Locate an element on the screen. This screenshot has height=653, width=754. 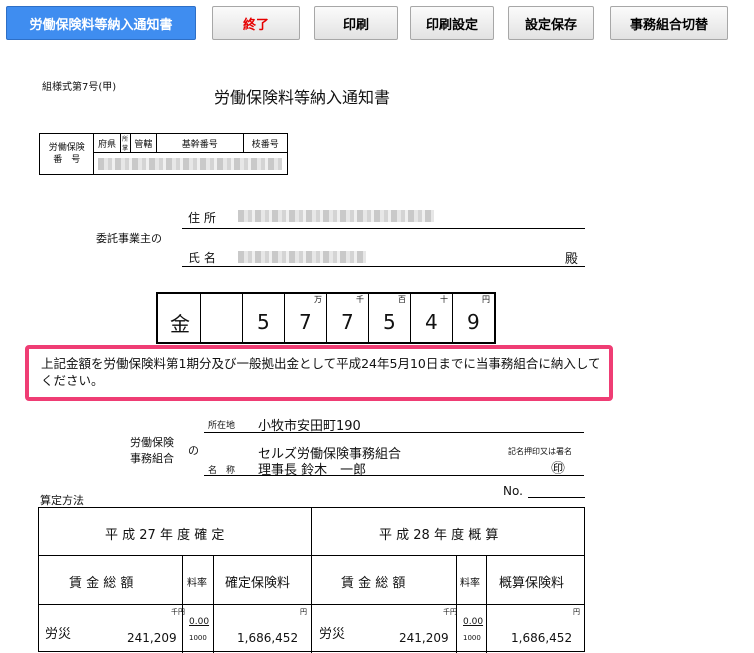
jurisdiction-header: 管轄 is located at coordinates (143, 143).